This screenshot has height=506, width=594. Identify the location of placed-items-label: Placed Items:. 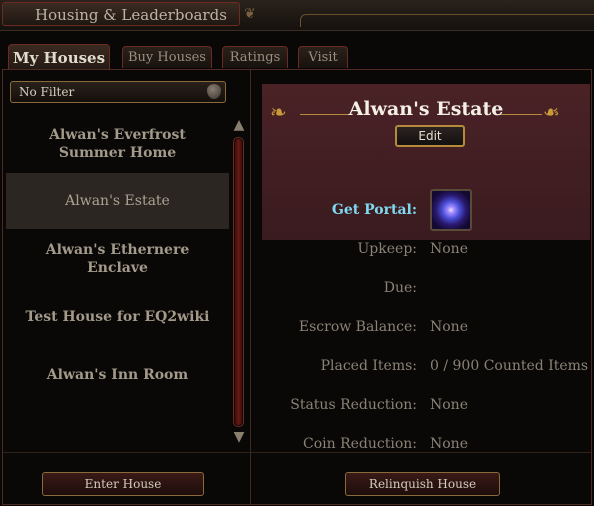
(368, 366).